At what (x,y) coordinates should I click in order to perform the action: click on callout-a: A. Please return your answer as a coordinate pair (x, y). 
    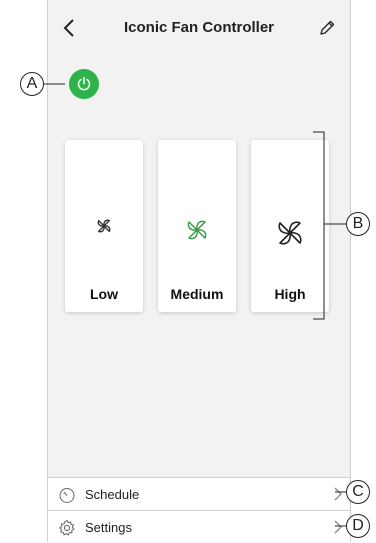
    Looking at the image, I should click on (32, 84).